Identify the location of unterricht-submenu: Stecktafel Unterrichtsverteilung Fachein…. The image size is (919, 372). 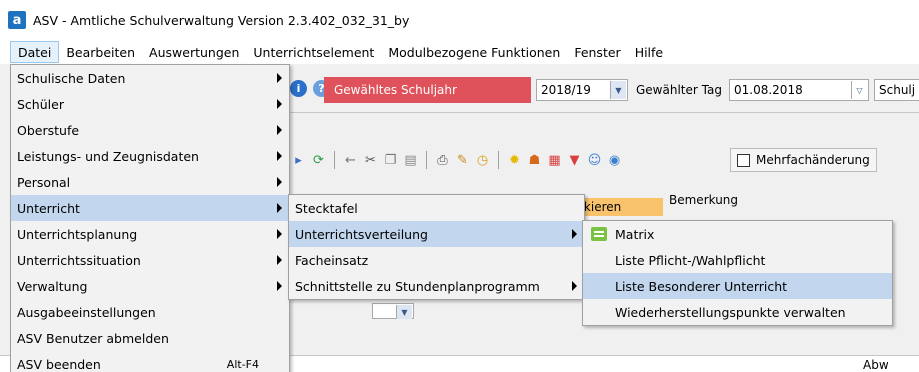
(436, 247).